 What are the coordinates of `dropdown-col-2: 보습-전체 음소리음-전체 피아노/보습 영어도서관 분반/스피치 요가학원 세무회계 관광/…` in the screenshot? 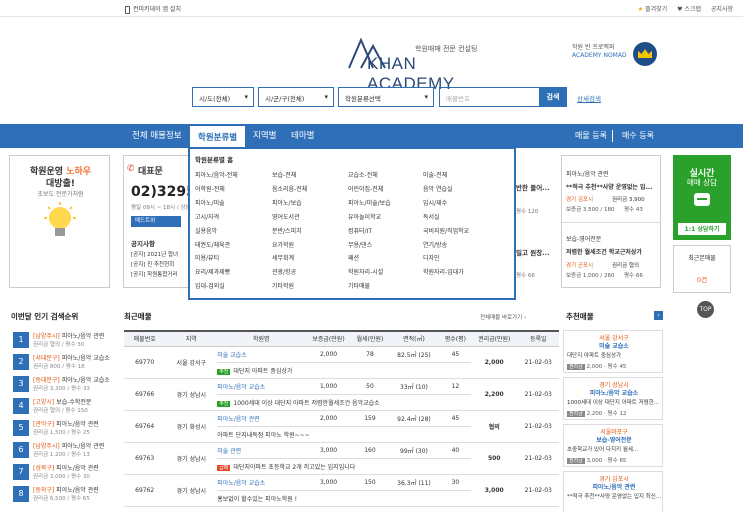 It's located at (289, 231).